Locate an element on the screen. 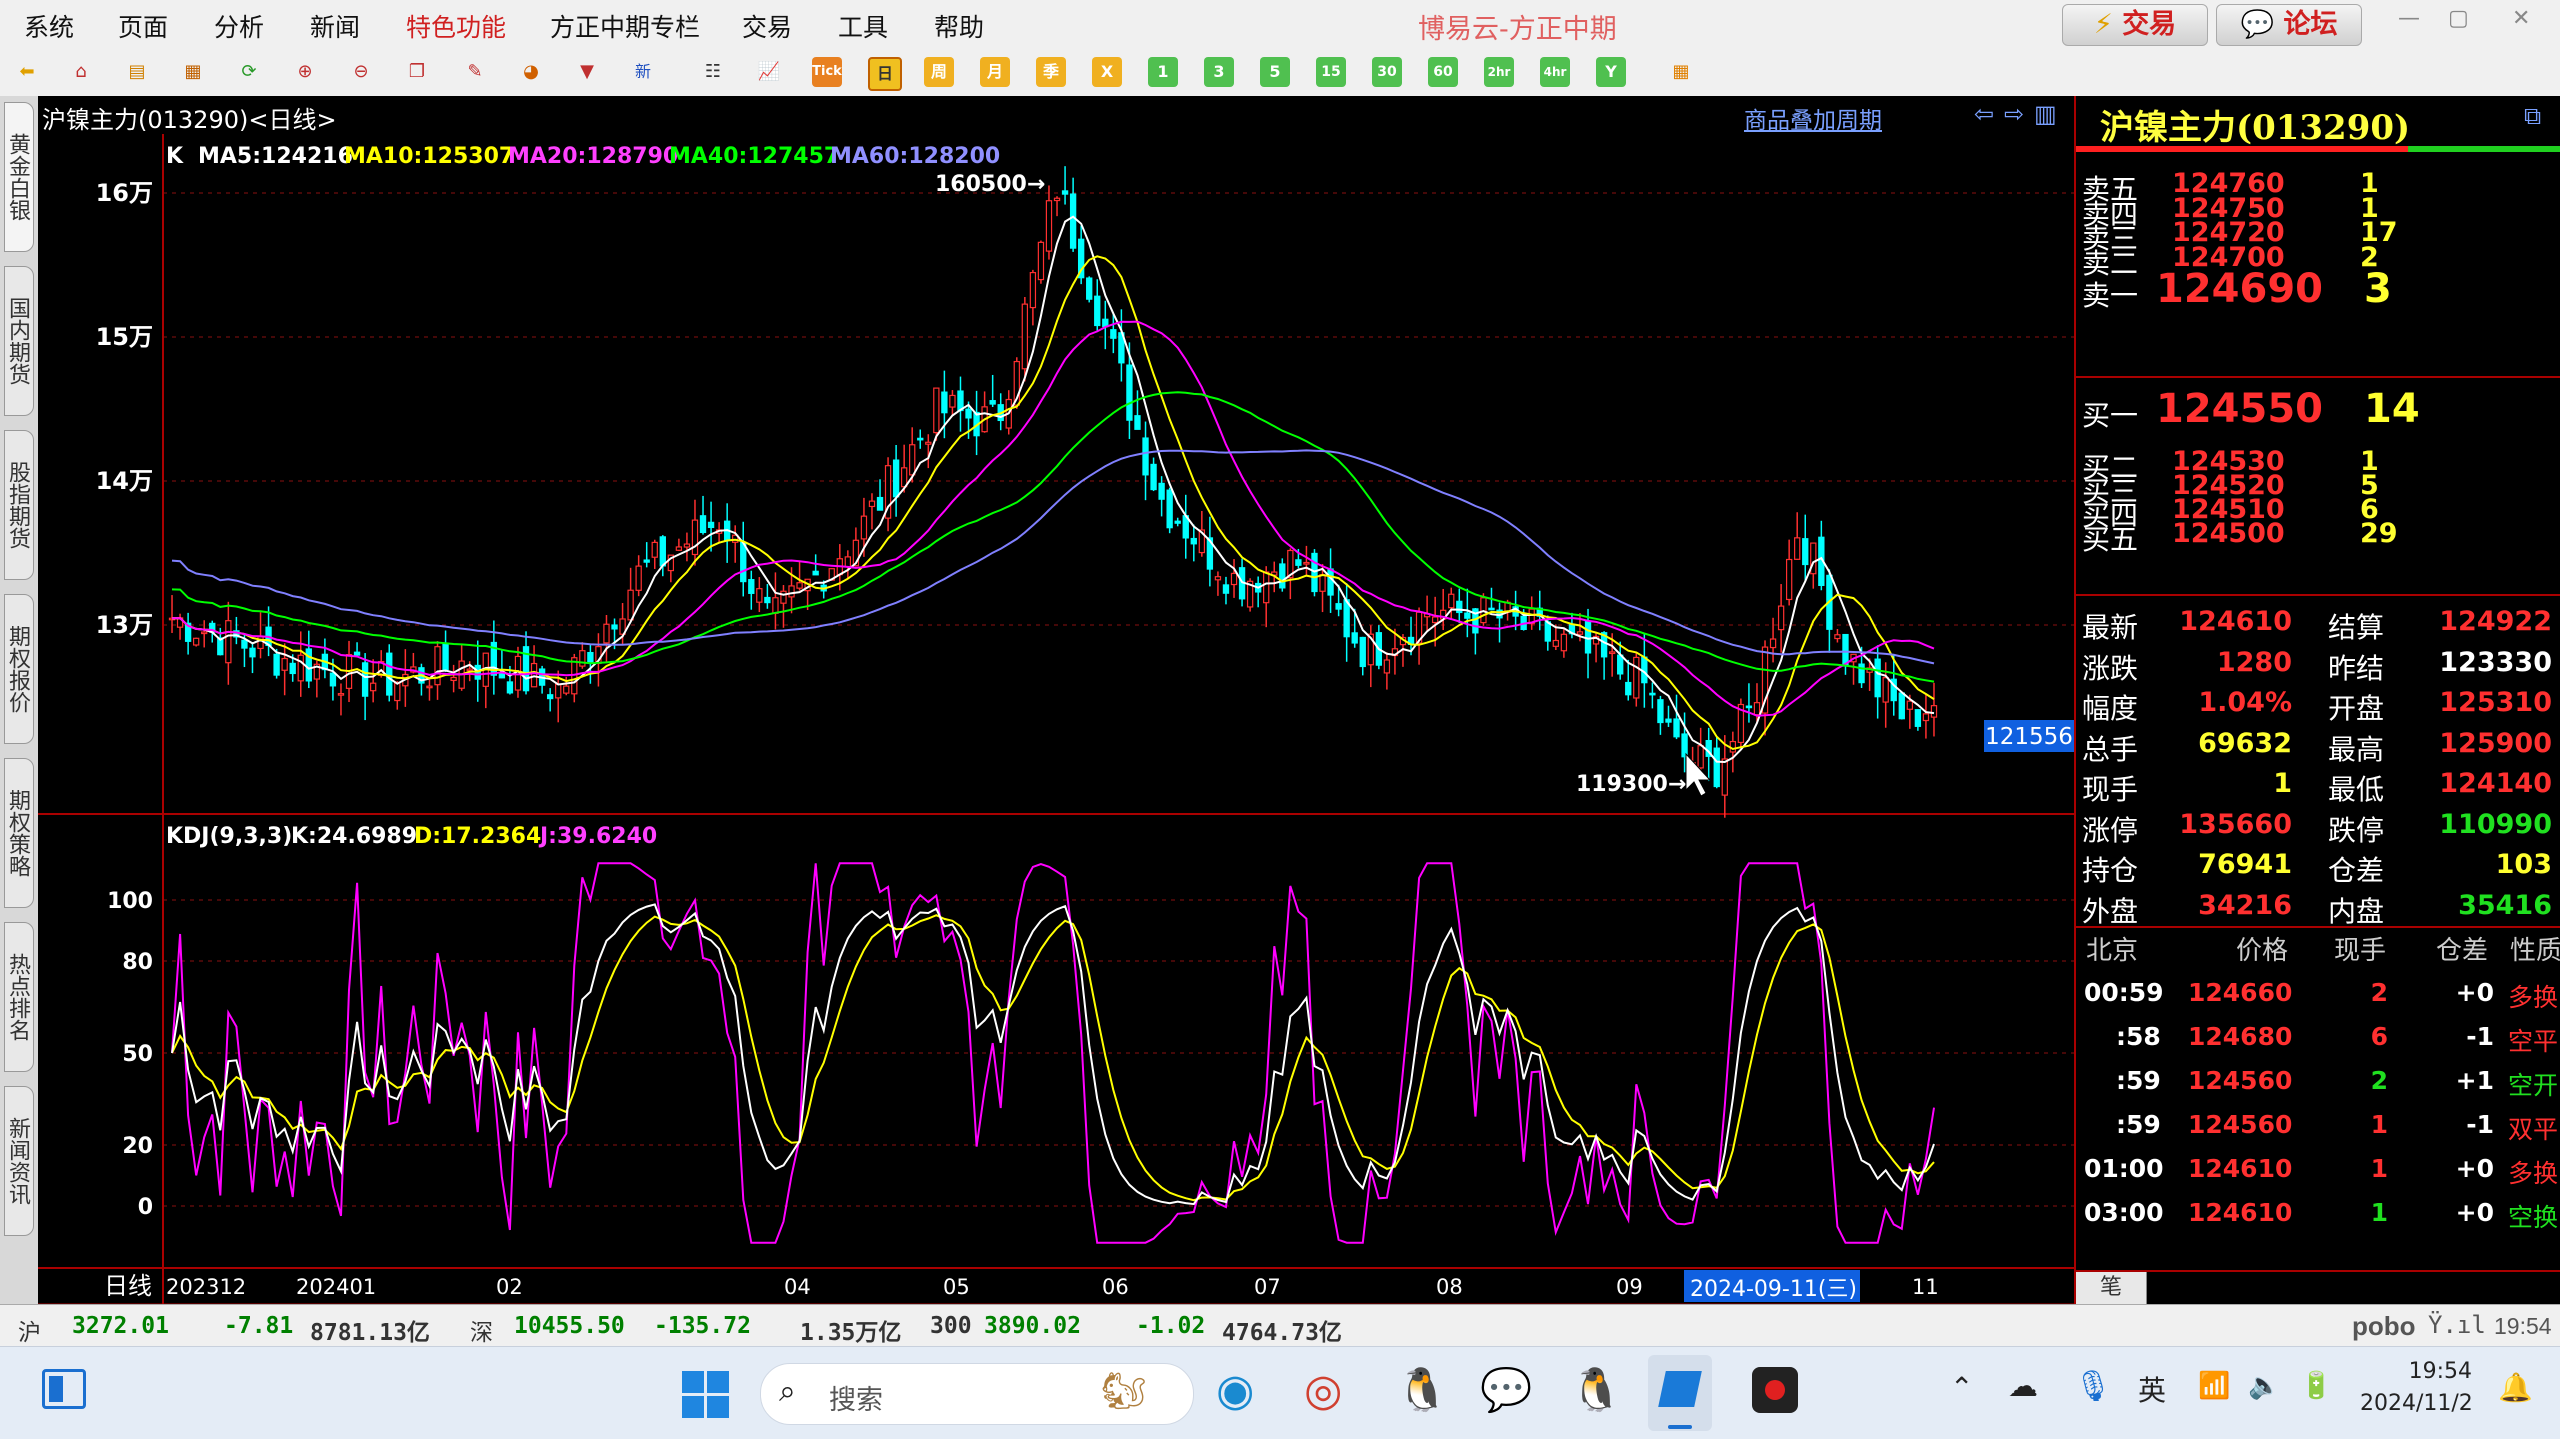  menu-system: 系统 is located at coordinates (49, 26).